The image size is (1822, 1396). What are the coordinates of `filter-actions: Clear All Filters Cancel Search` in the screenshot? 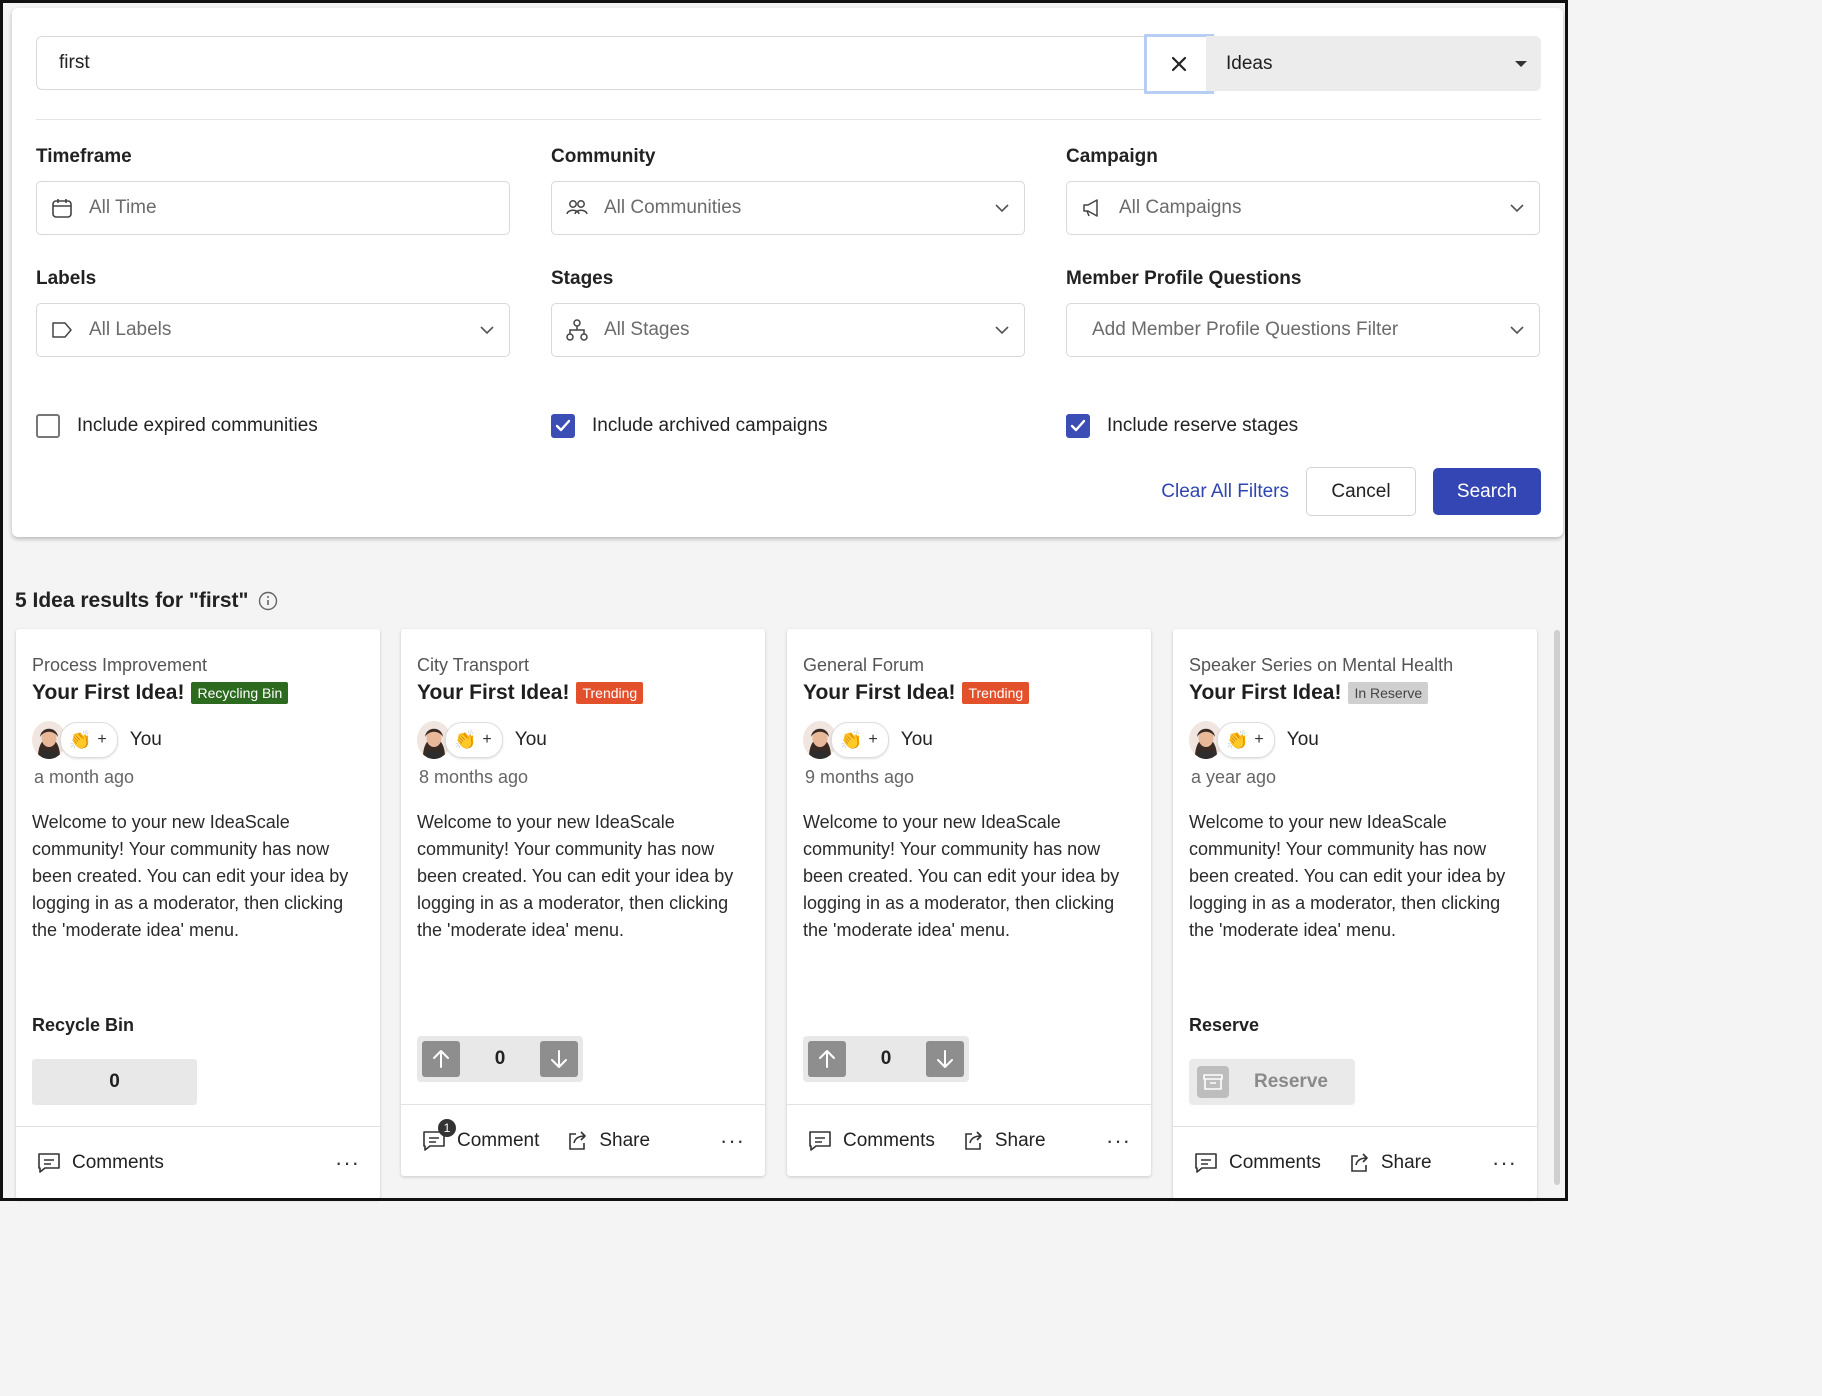 It's located at (1351, 491).